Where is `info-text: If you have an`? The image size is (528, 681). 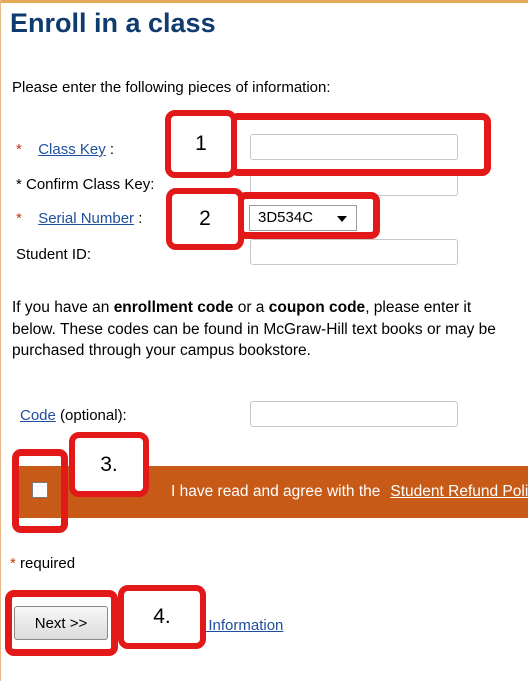 info-text: If you have an is located at coordinates (63, 307).